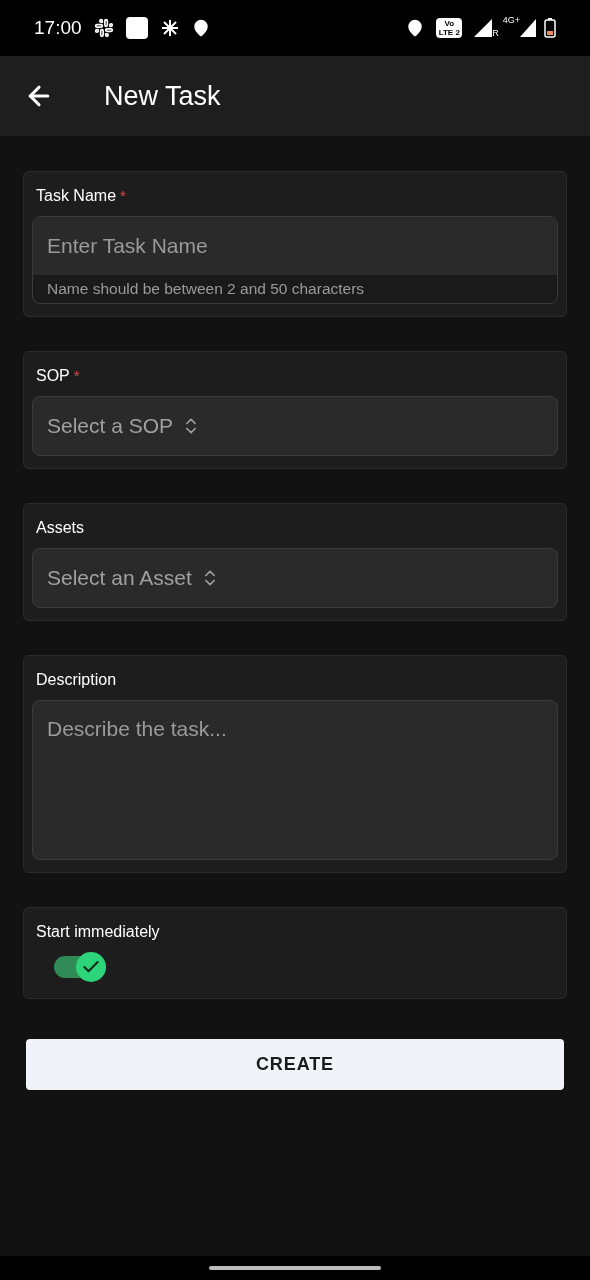 The width and height of the screenshot is (590, 1280). What do you see at coordinates (53, 376) in the screenshot?
I see `field-label: SOP` at bounding box center [53, 376].